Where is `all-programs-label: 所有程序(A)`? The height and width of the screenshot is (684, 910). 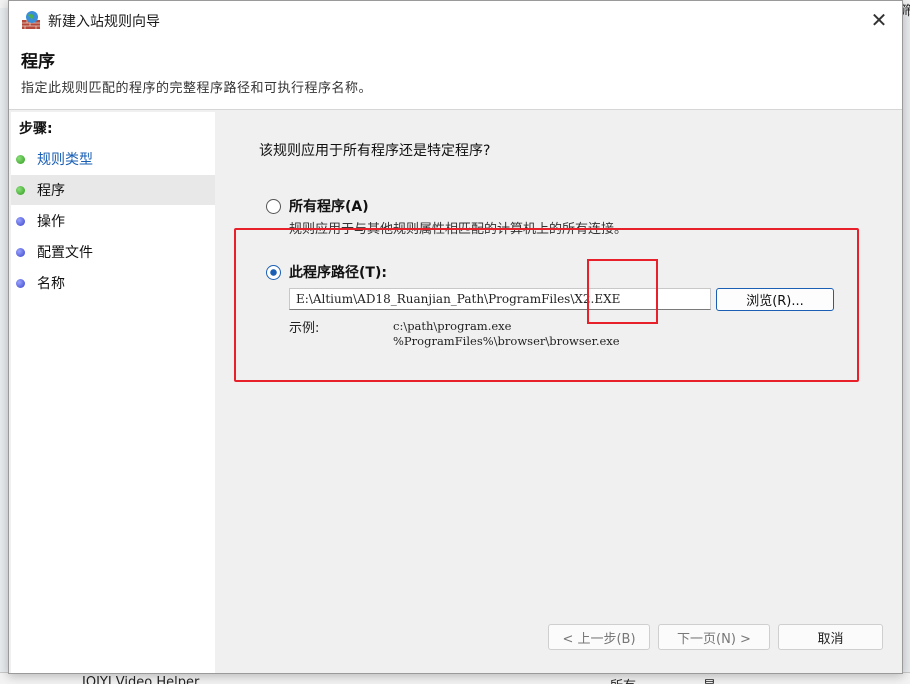 all-programs-label: 所有程序(A) is located at coordinates (329, 206).